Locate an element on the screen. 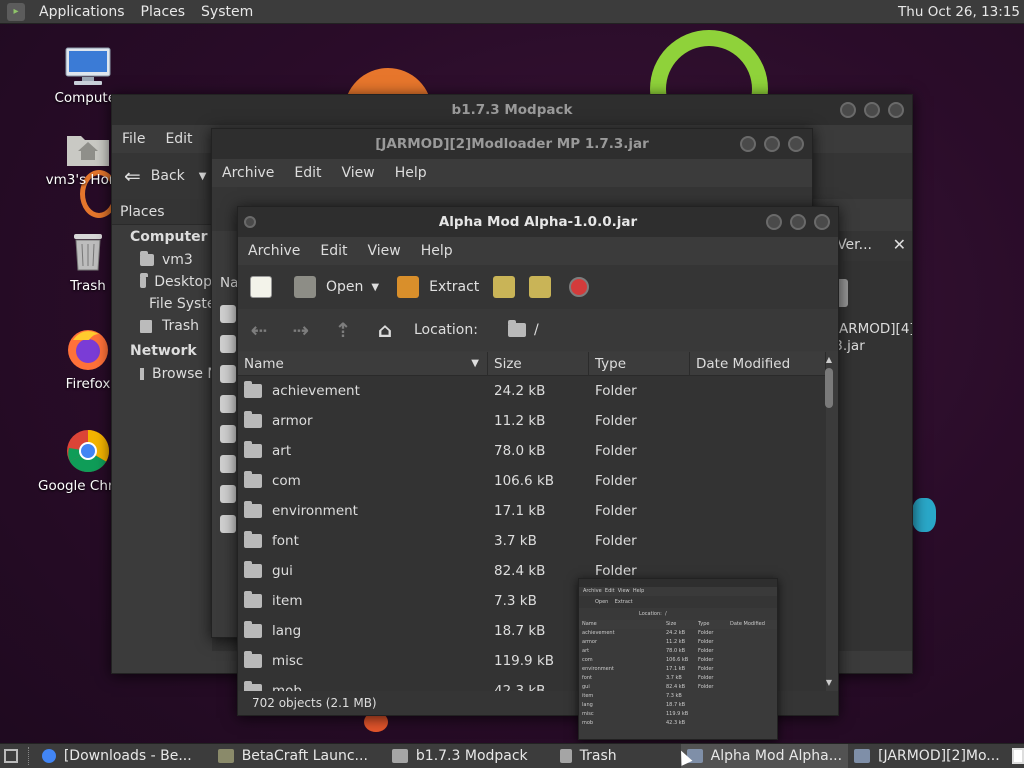  sidebar-item-network: Browse Network is located at coordinates (189, 374).